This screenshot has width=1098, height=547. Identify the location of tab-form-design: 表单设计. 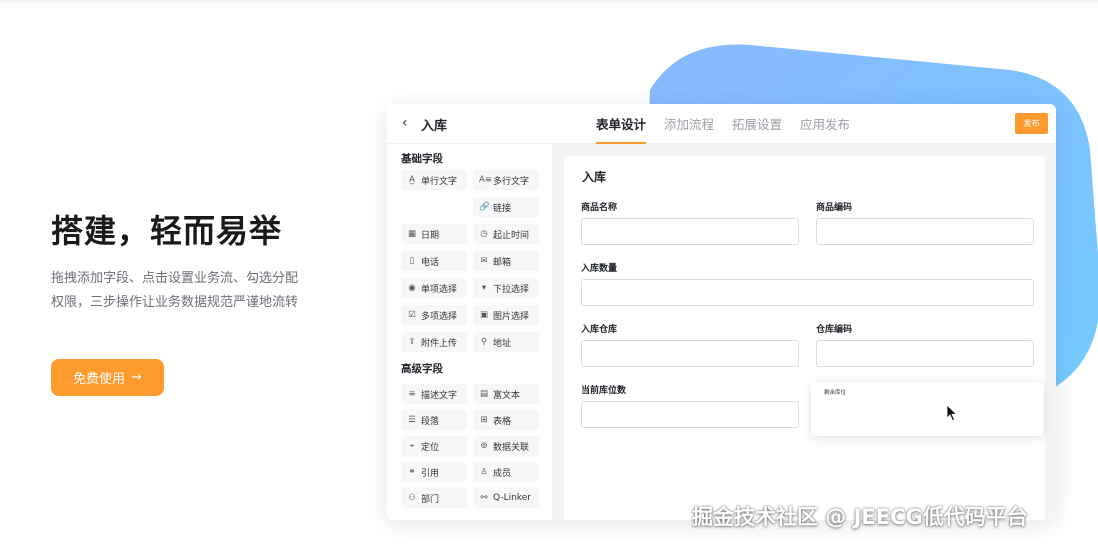
(621, 129).